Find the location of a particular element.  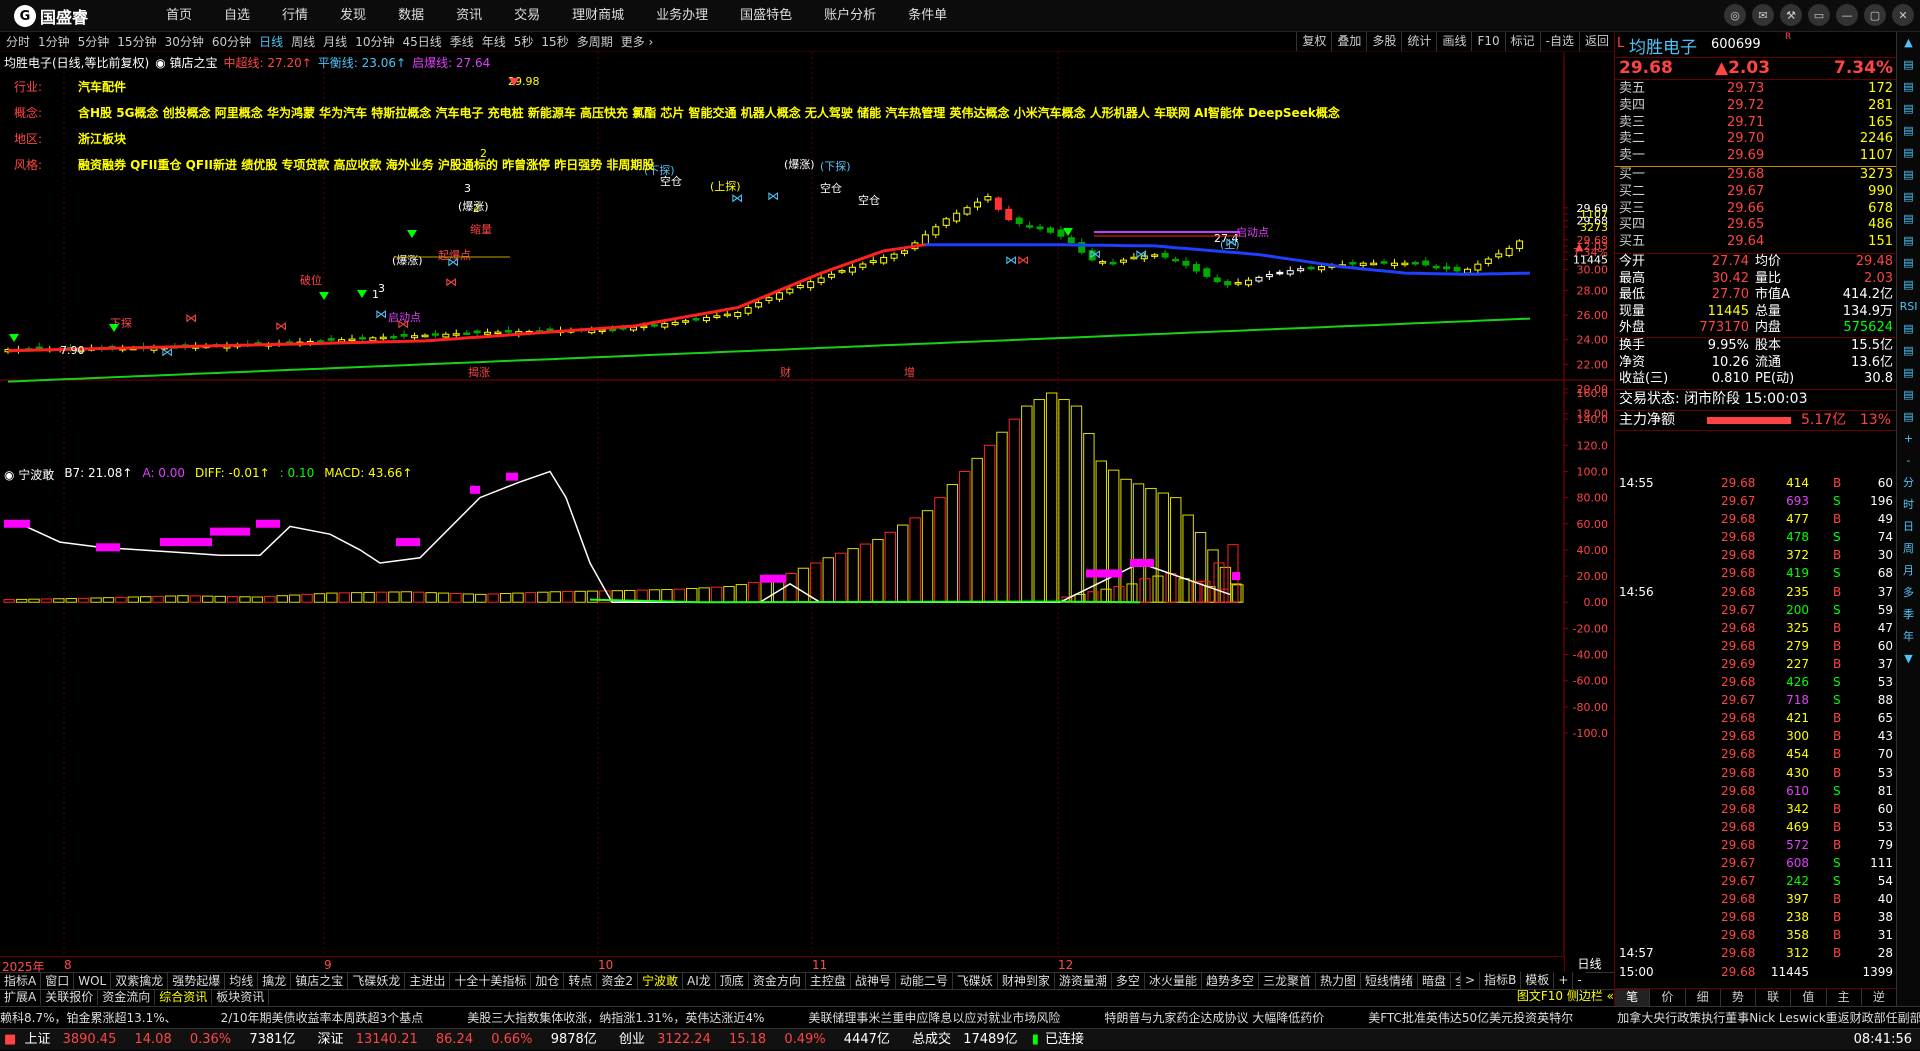

ask-row: 卖三 29.71 165 is located at coordinates (1756, 123).